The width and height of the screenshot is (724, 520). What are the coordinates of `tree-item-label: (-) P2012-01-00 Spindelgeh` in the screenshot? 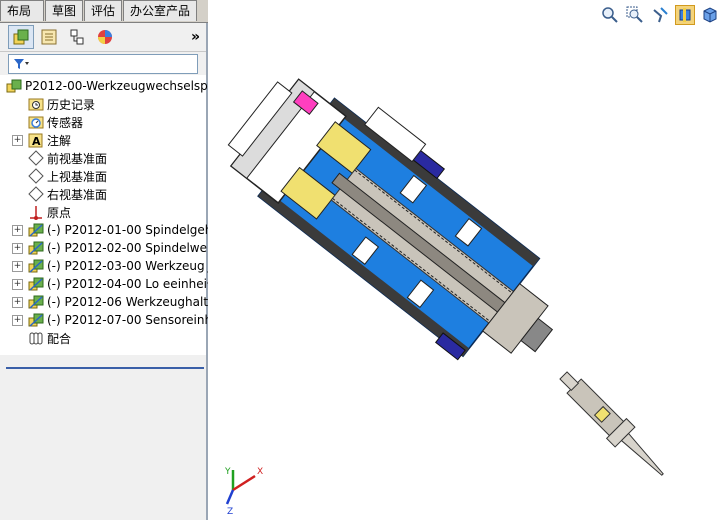 It's located at (130, 230).